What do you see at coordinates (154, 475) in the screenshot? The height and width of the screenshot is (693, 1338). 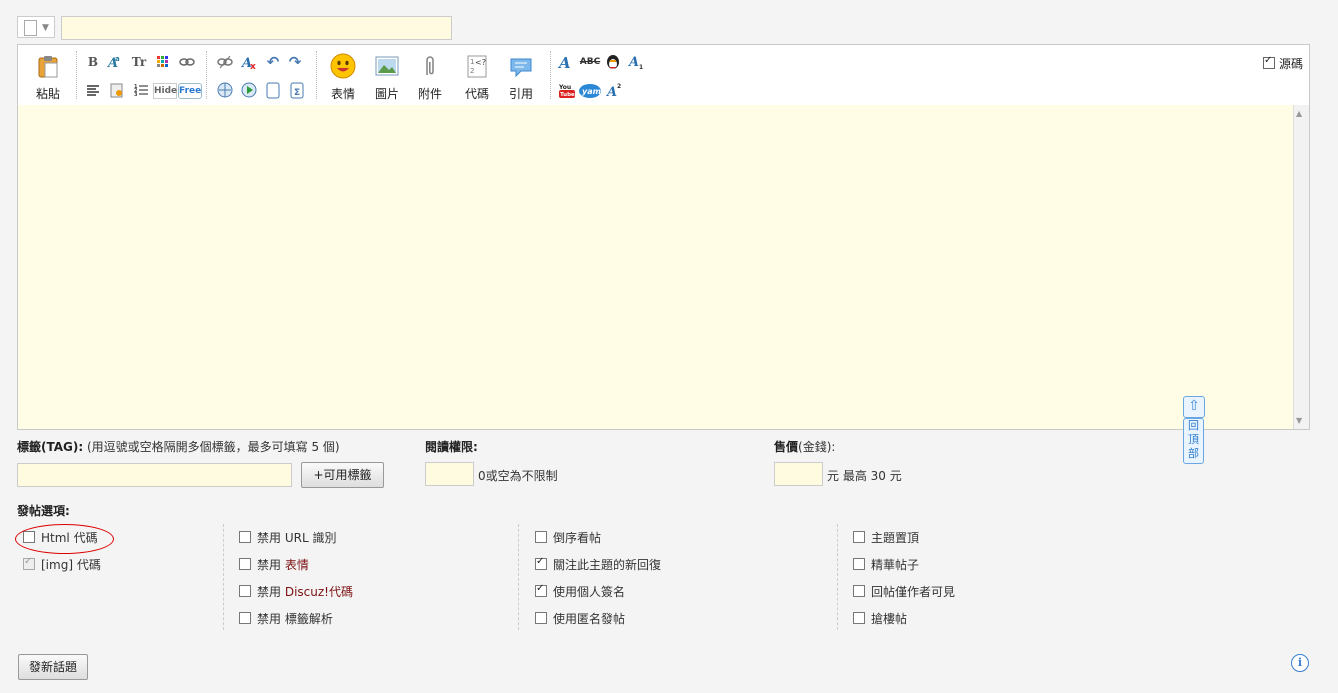 I see `tags-input` at bounding box center [154, 475].